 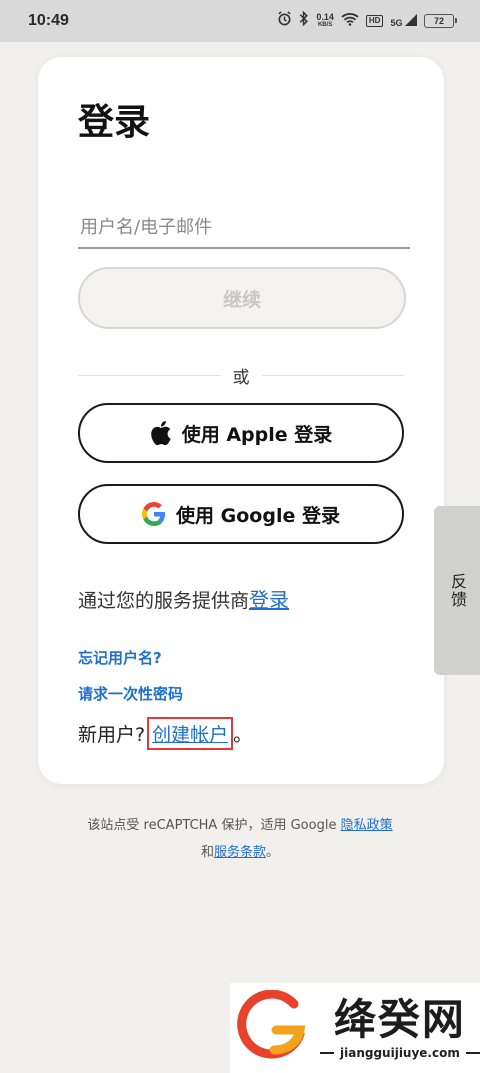 I want to click on username-input, so click(x=244, y=227).